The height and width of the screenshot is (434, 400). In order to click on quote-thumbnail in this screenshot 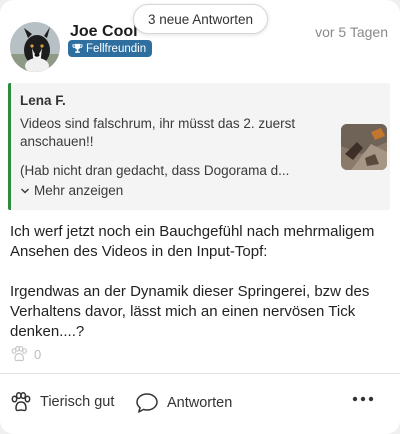, I will do `click(364, 147)`.